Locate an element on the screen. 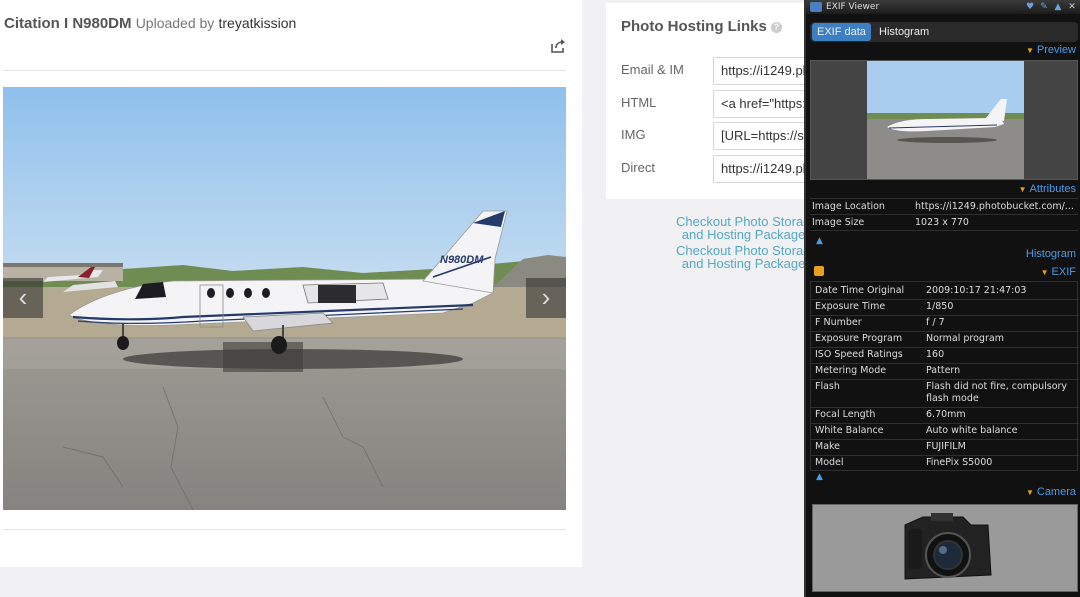 This screenshot has width=1080, height=597. section-label: Preview is located at coordinates (1056, 50).